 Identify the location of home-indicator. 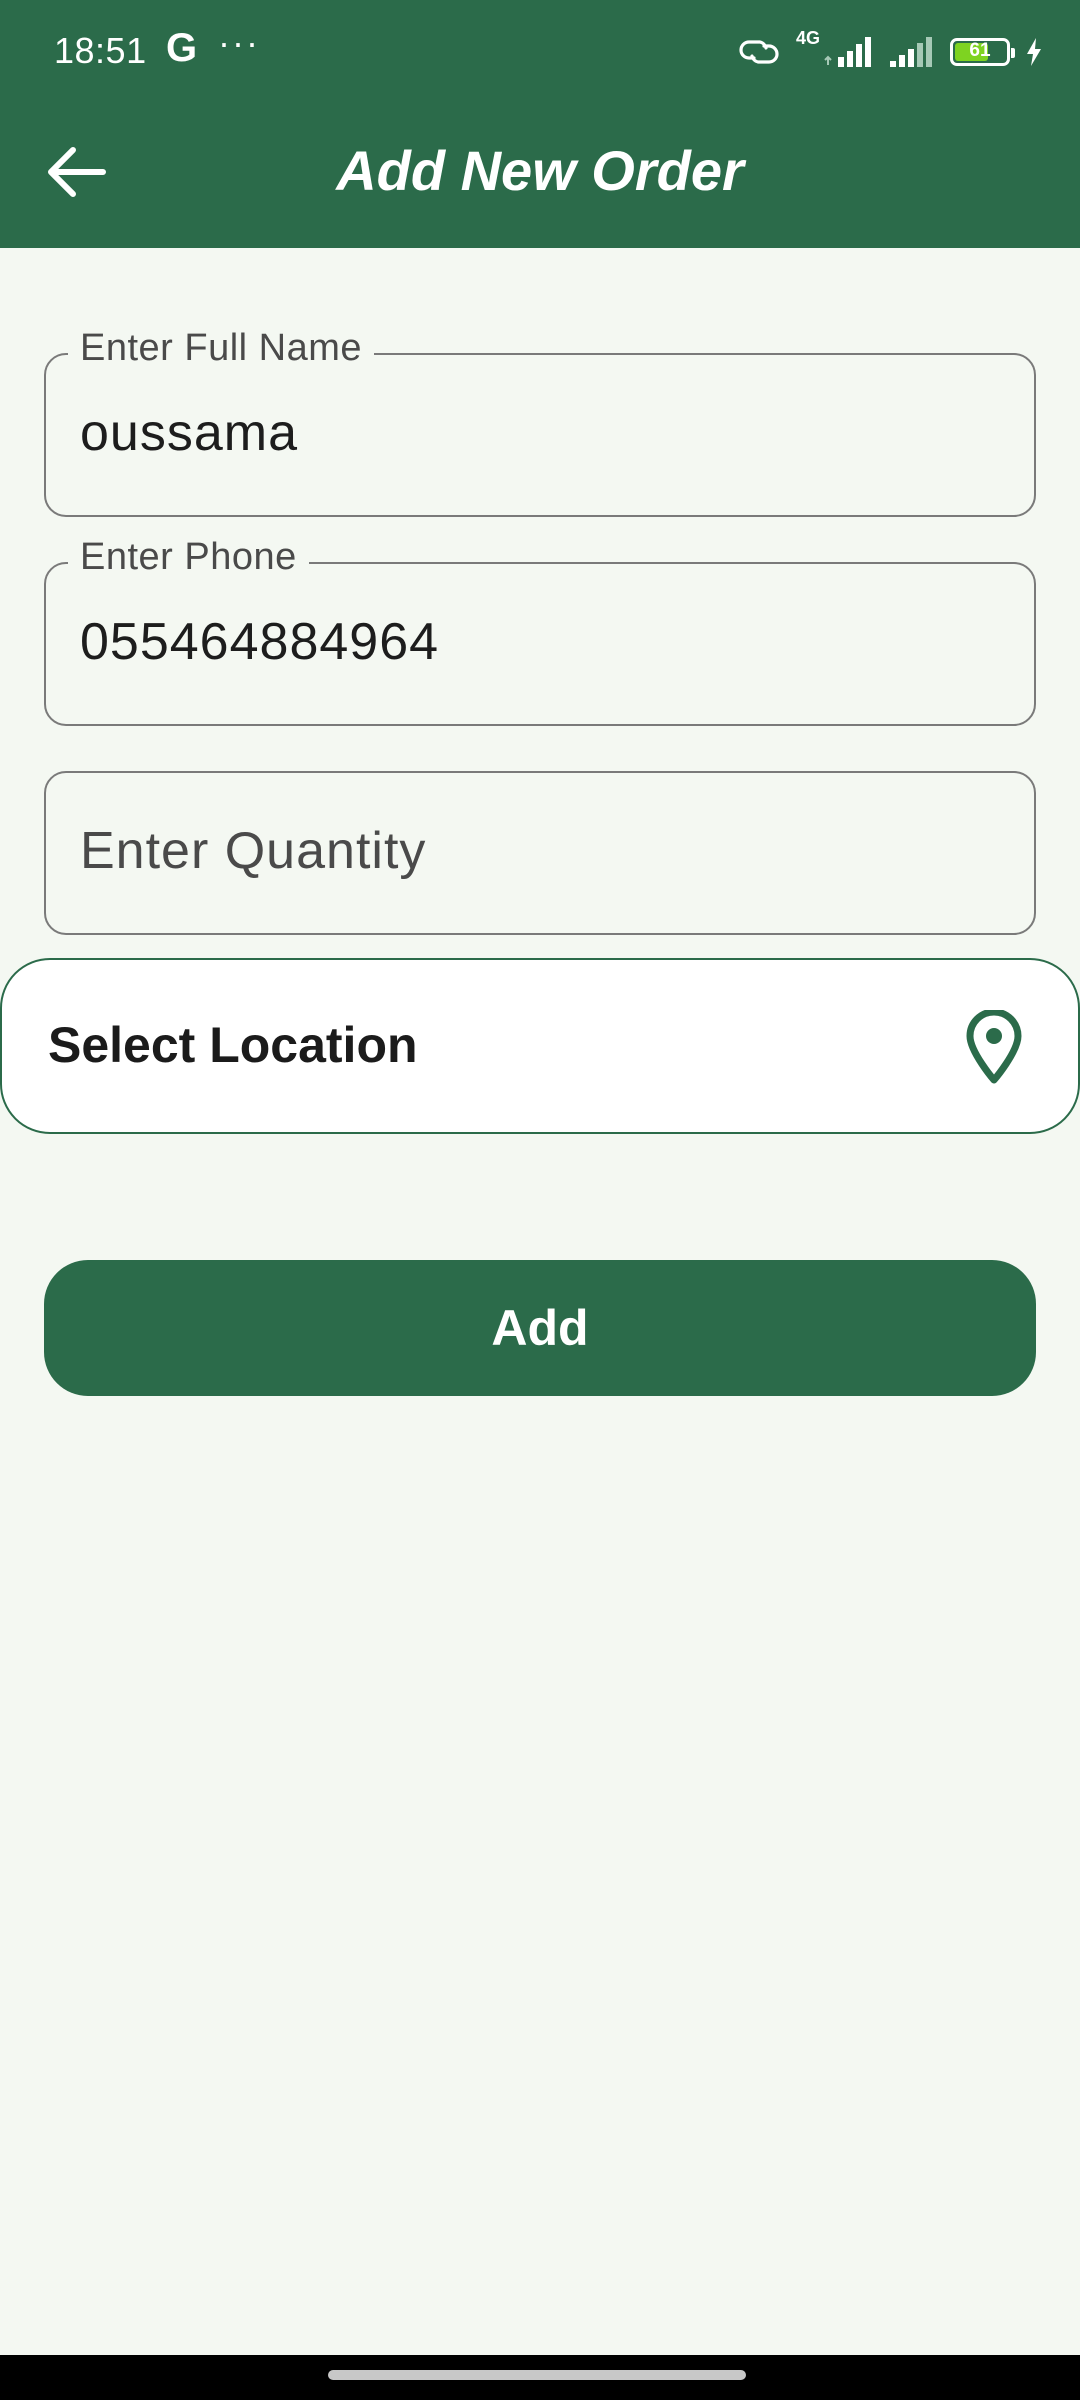
(537, 2375).